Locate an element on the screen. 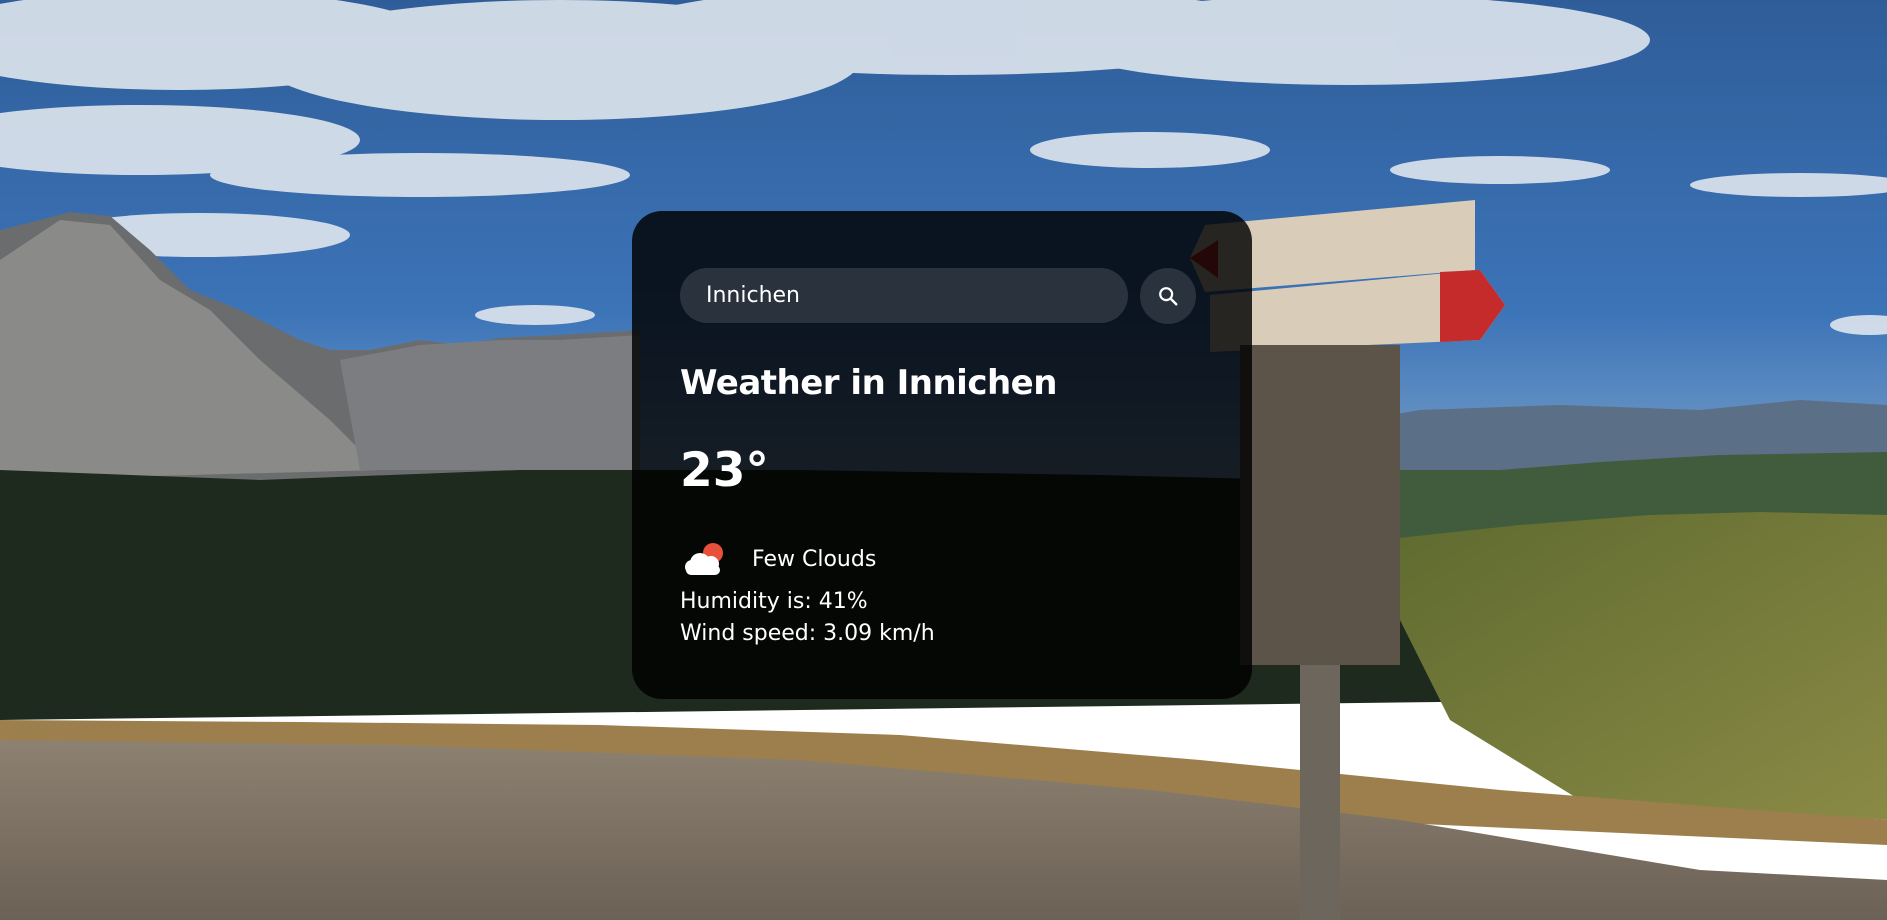  weather-condition: Few Clouds is located at coordinates (778, 559).